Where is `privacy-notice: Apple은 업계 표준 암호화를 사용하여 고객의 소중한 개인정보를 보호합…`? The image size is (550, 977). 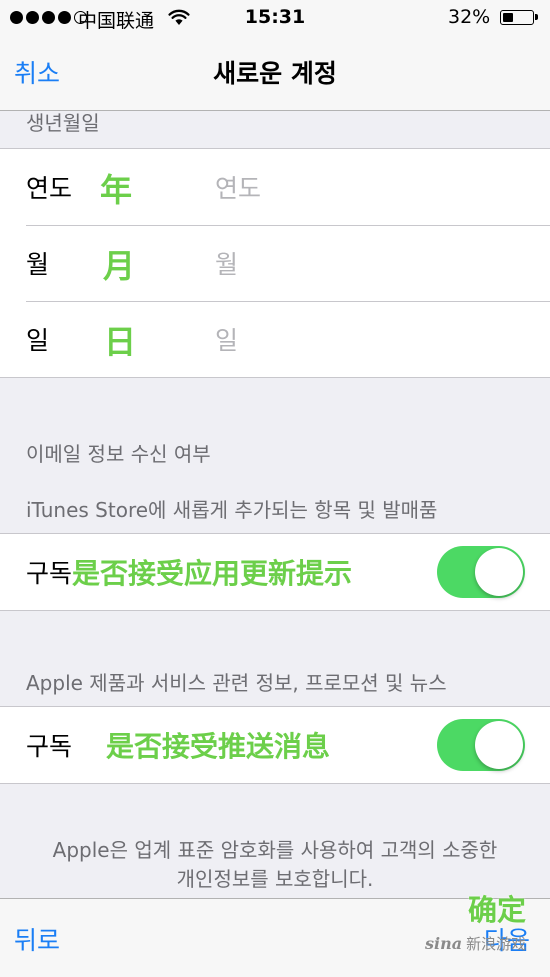
privacy-notice: Apple은 업계 표준 암호화를 사용하여 고객의 소중한 개인정보를 보호합… is located at coordinates (275, 865).